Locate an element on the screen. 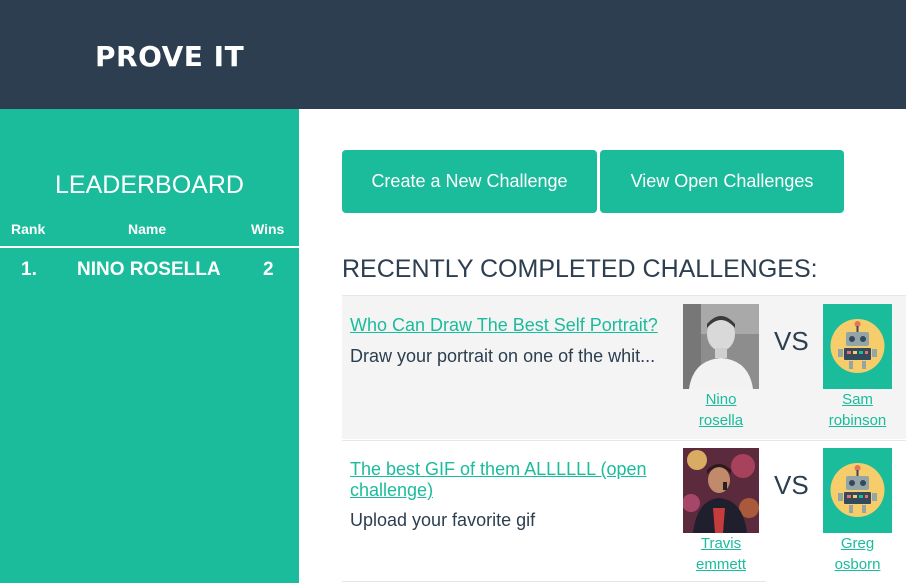 This screenshot has width=906, height=583. player1-name-link: Travis emmett is located at coordinates (721, 554).